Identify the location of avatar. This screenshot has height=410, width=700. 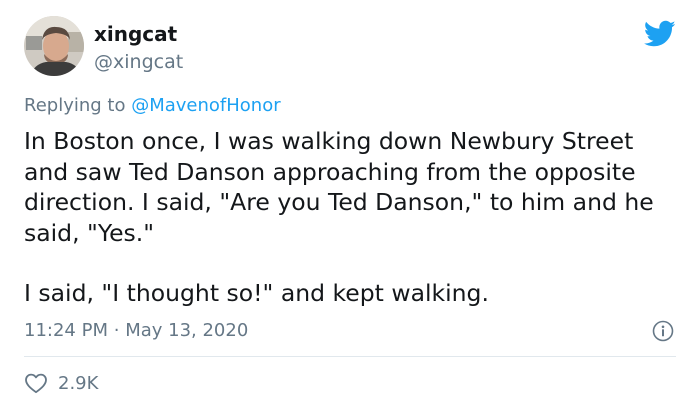
(54, 46).